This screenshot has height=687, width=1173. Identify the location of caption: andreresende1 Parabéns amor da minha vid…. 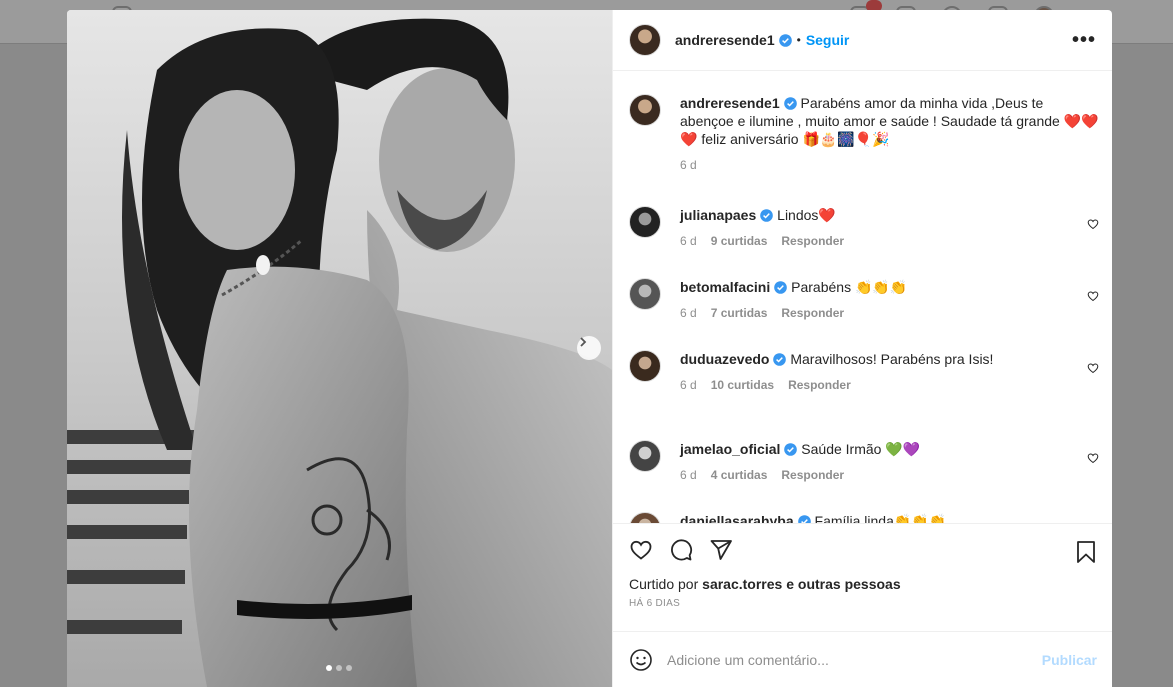
(864, 133).